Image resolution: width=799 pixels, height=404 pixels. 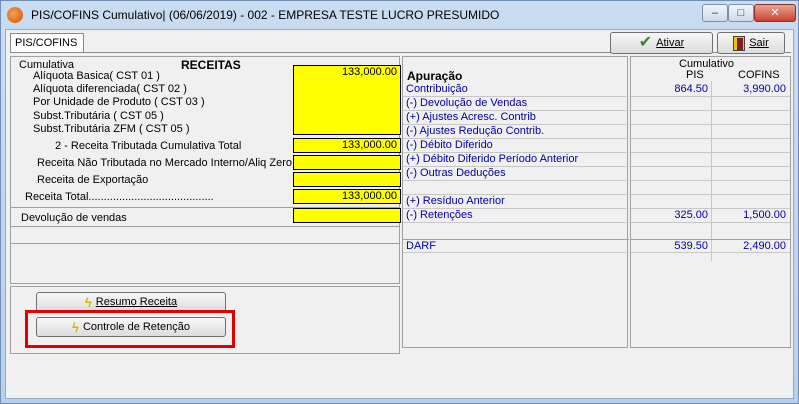 I want to click on devolucao-label: Devolução de vendas, so click(x=74, y=218).